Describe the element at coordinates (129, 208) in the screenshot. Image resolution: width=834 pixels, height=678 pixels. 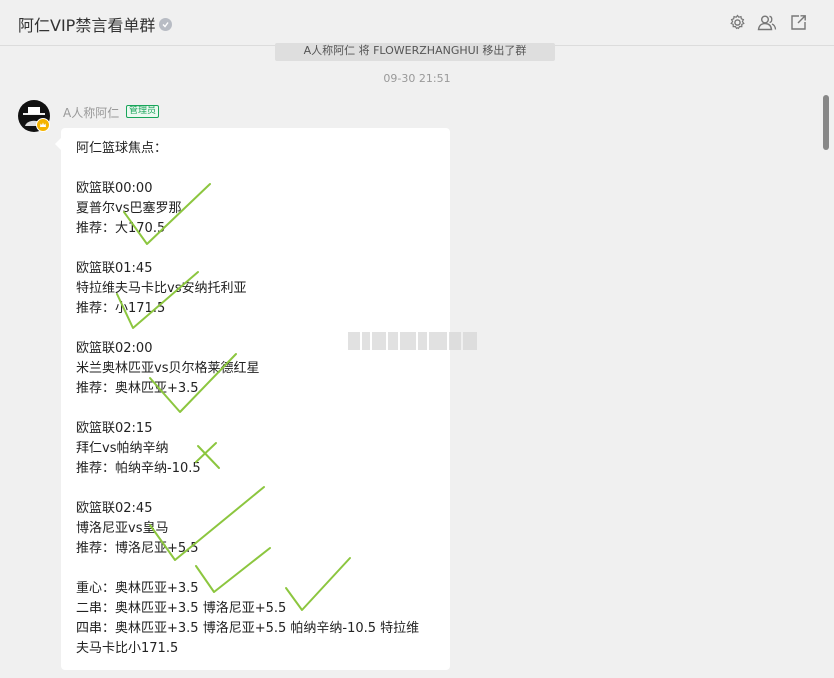
I see `message-line: 夏普尔vs巴塞罗那` at that location.